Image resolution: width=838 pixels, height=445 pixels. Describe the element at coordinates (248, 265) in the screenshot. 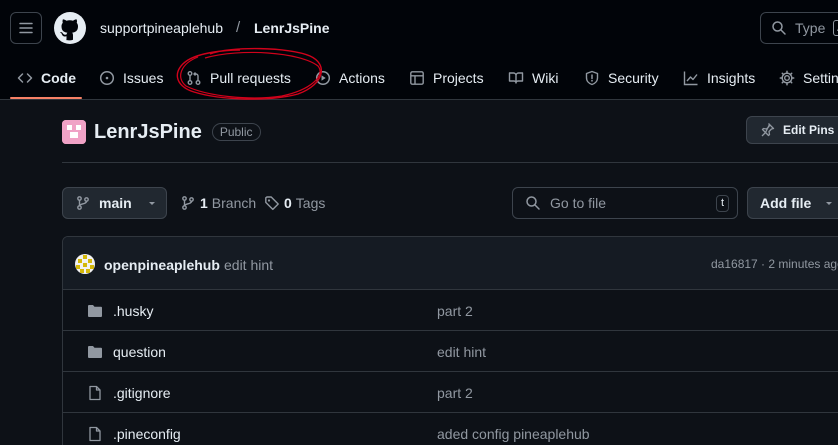

I see `commit-message-link: edit hint` at that location.